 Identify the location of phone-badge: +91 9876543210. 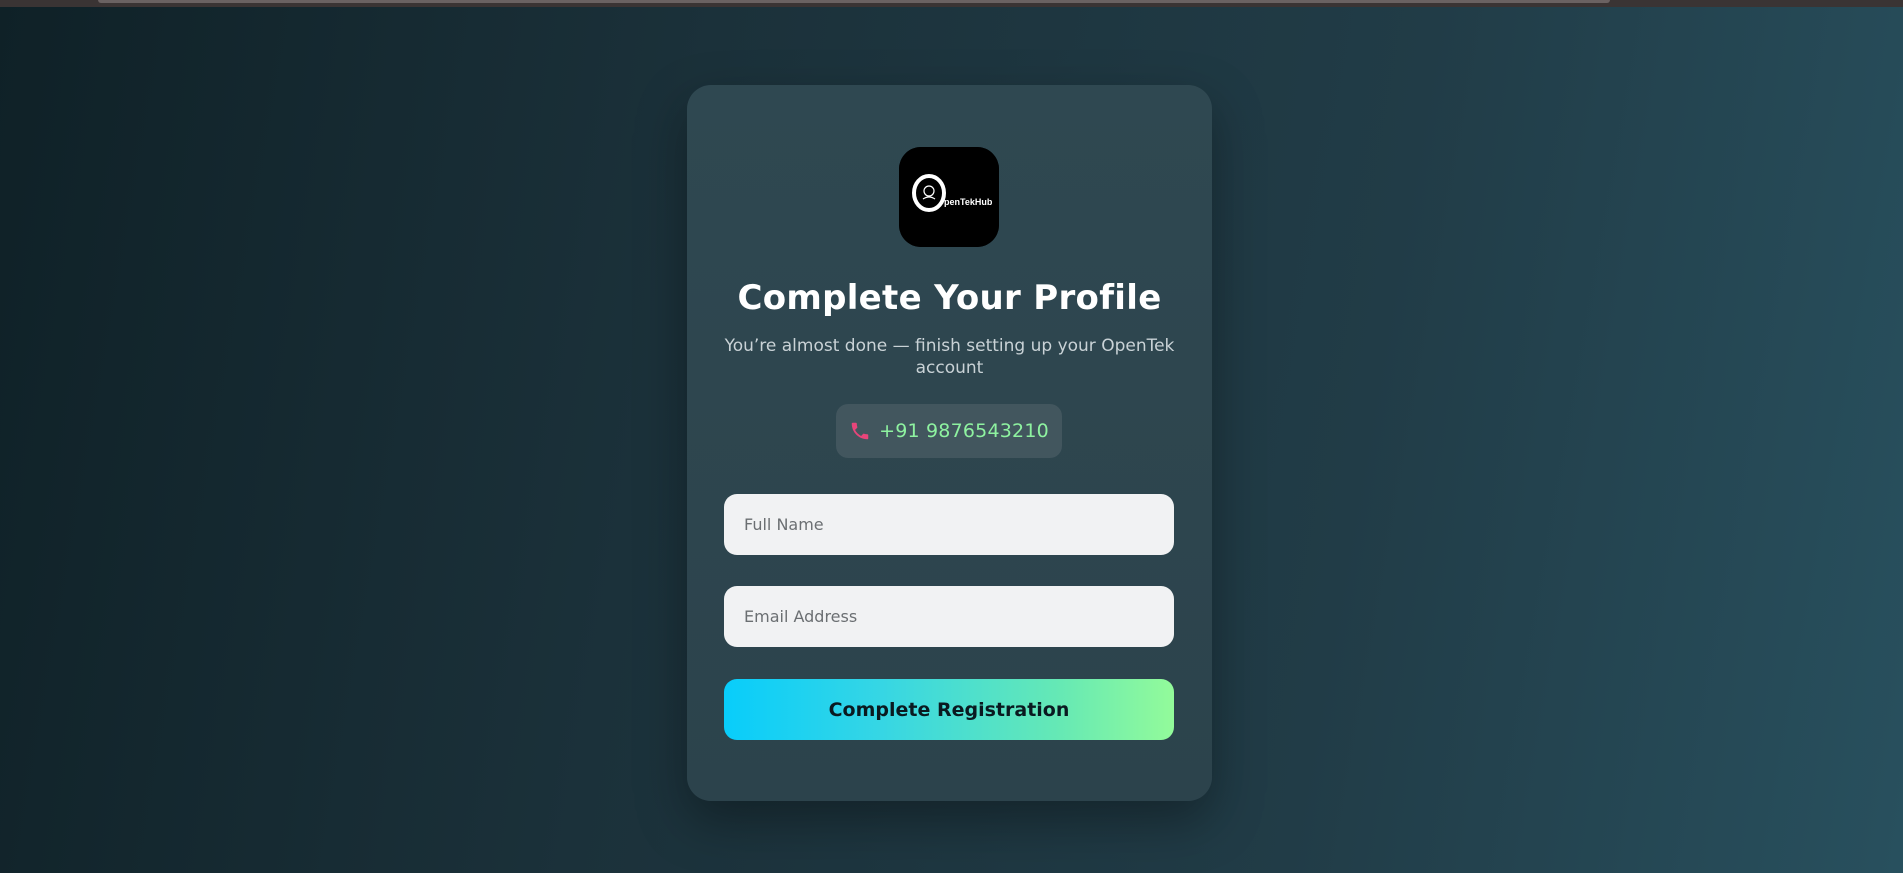
(949, 431).